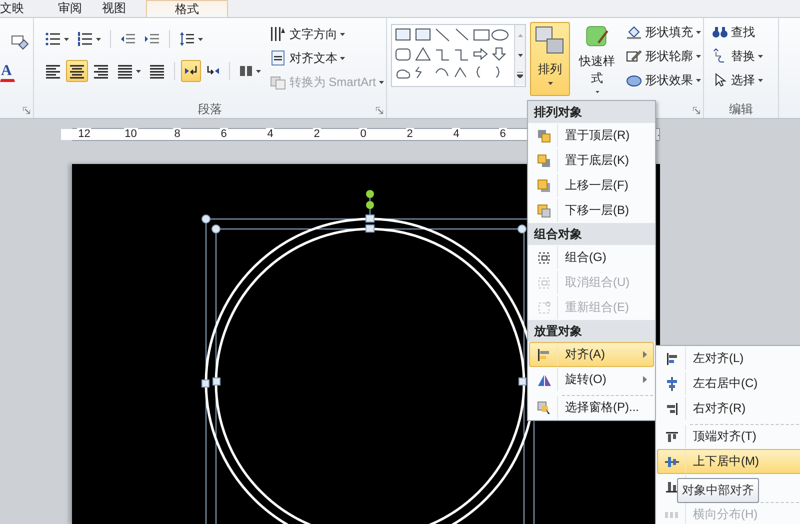  I want to click on menu-section-header: 排列对象, so click(591, 112).